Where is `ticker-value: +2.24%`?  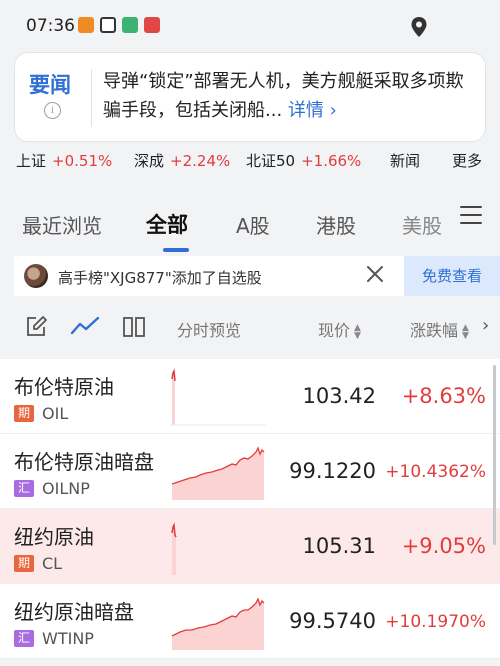
ticker-value: +2.24% is located at coordinates (200, 161).